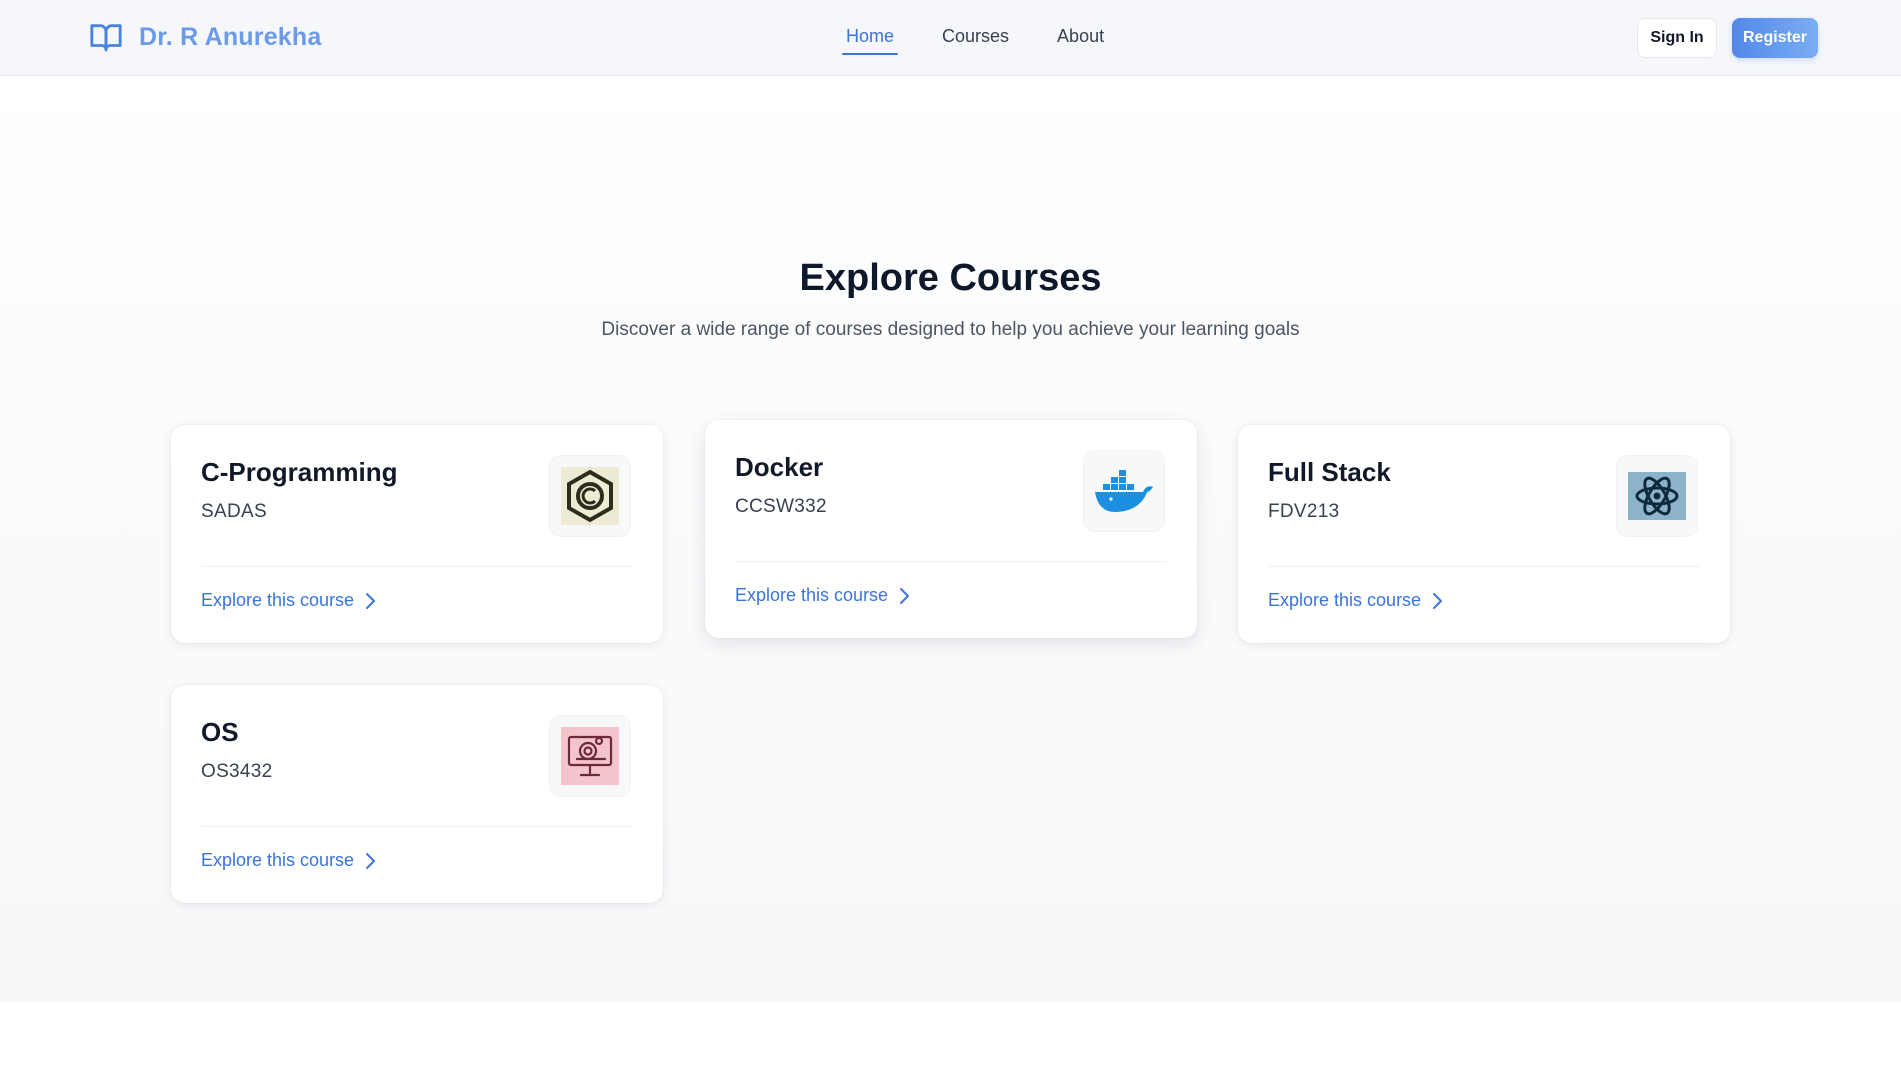 The height and width of the screenshot is (1078, 1901). What do you see at coordinates (220, 732) in the screenshot?
I see `course-title: OS` at bounding box center [220, 732].